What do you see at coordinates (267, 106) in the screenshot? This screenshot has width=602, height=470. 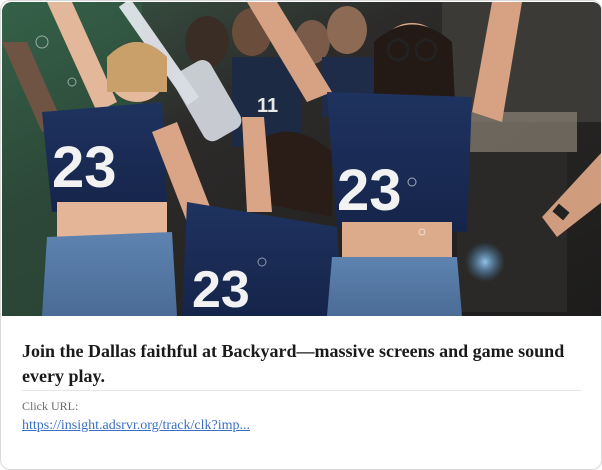 I see `svg-text: 11` at bounding box center [267, 106].